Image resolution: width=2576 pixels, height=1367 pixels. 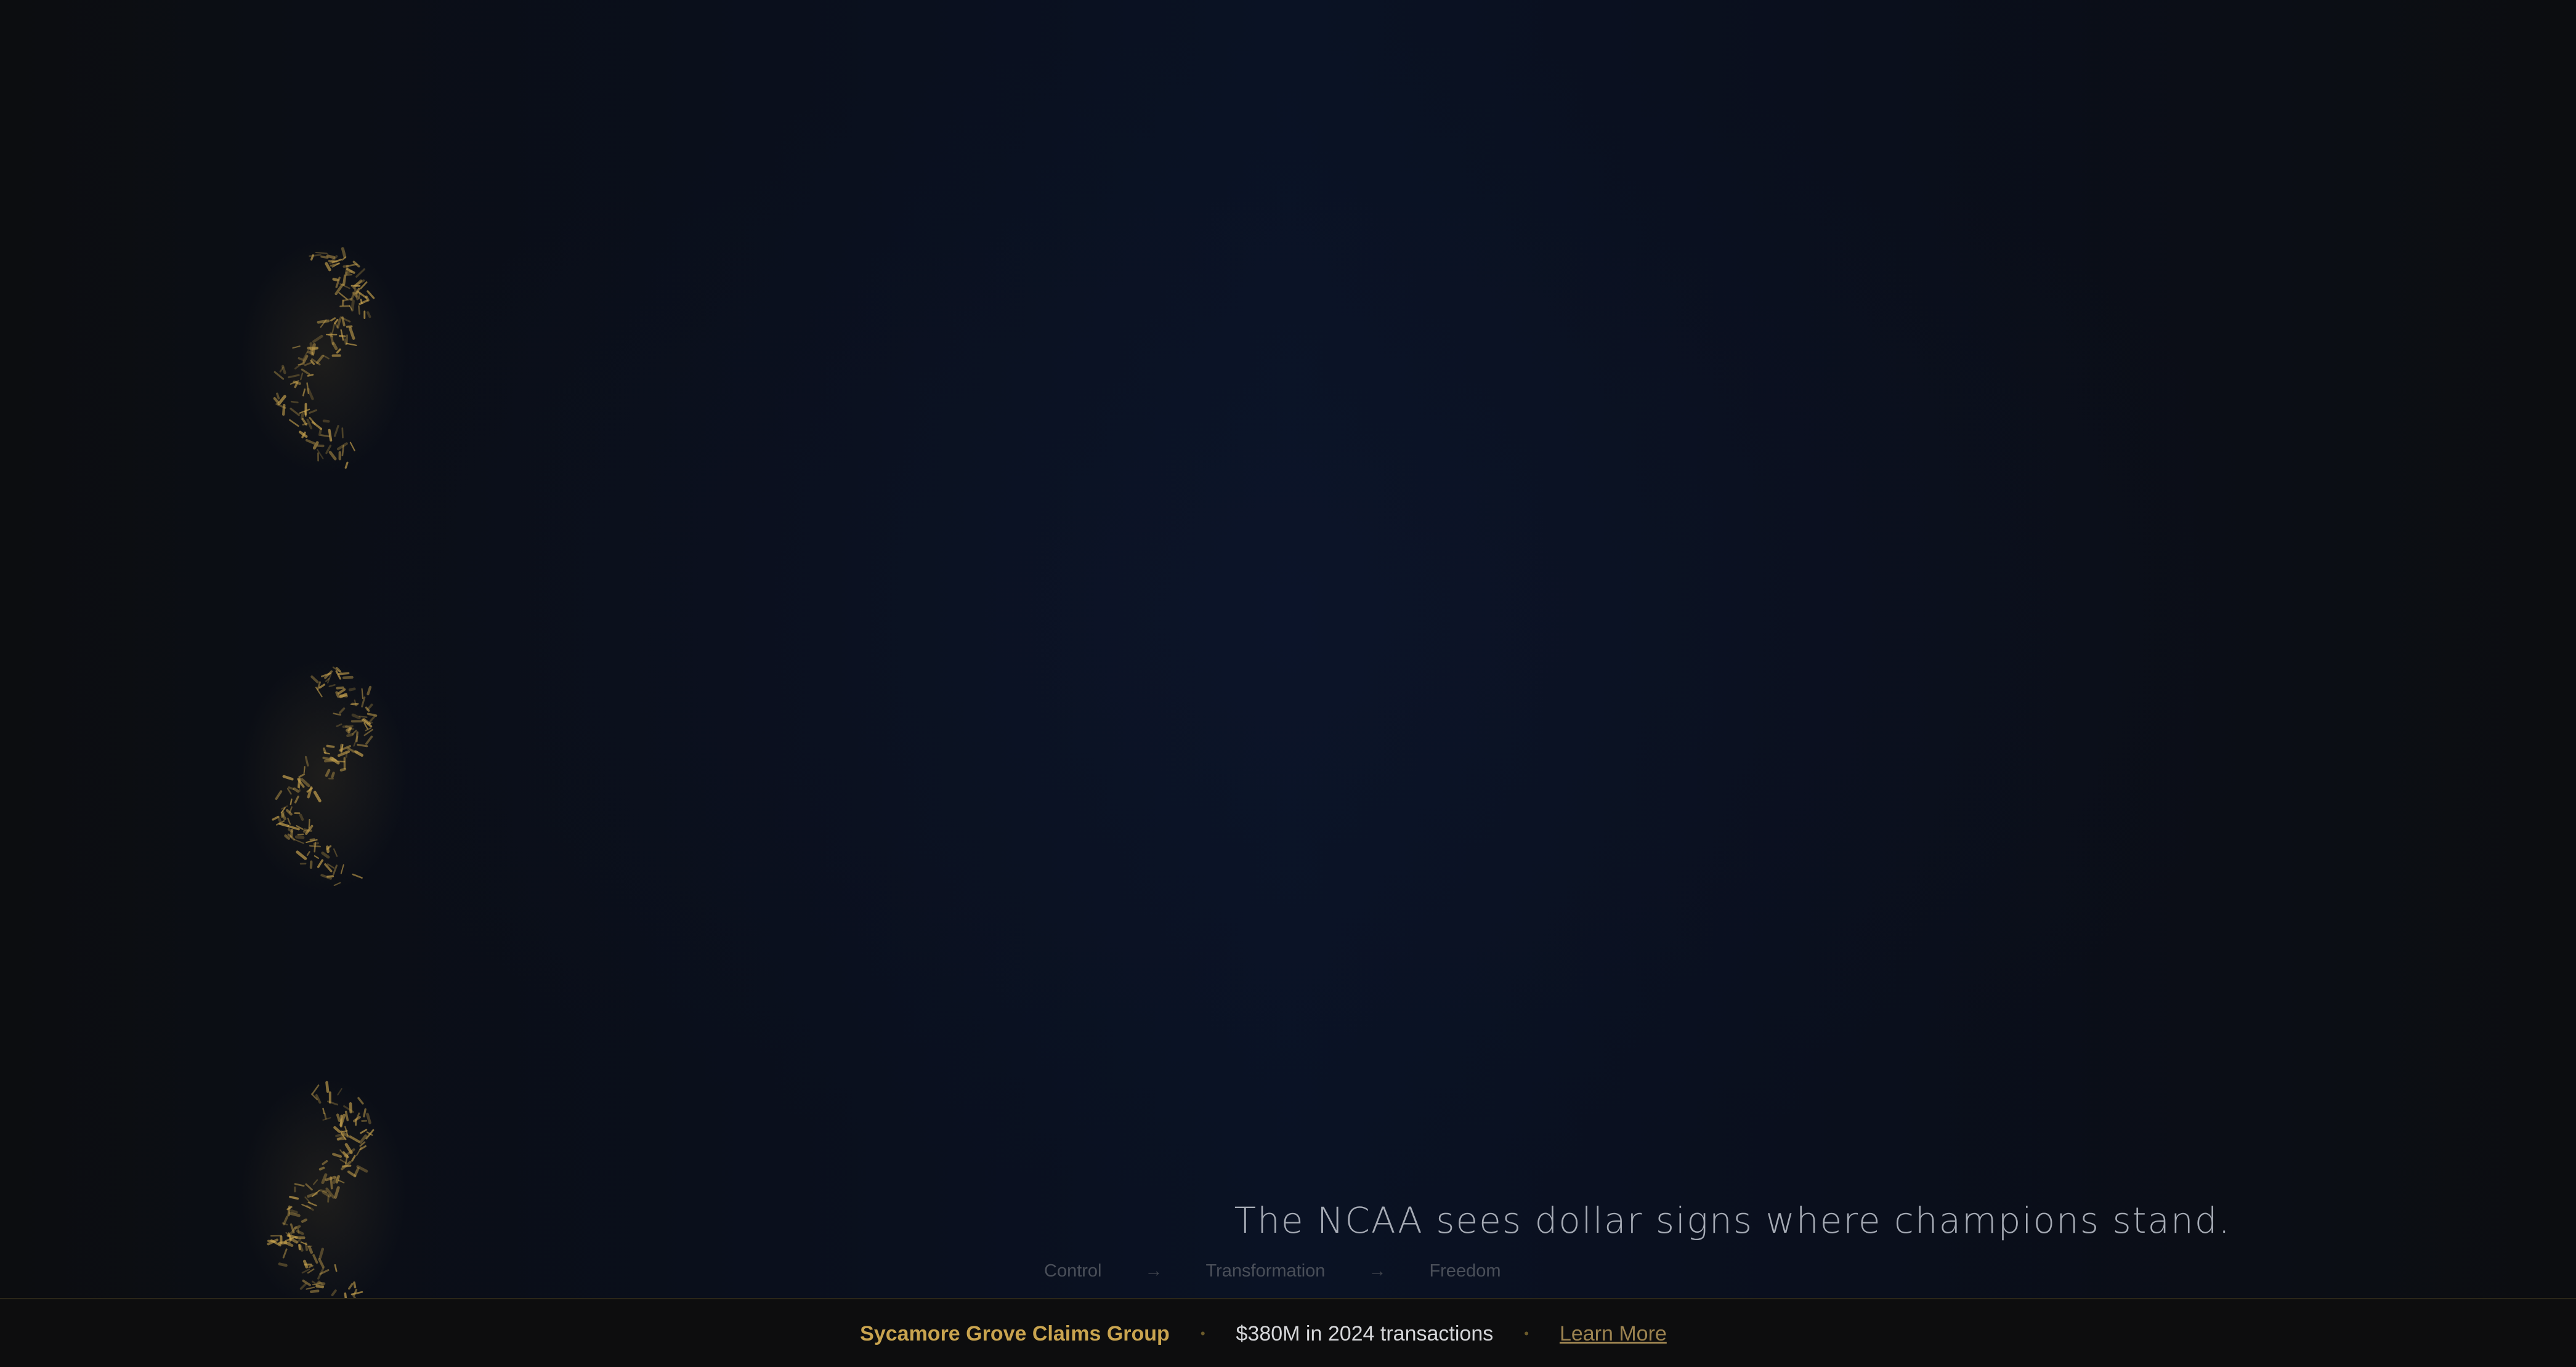 I want to click on transactions-stat: $380M in 2024 transactions, so click(x=1365, y=1333).